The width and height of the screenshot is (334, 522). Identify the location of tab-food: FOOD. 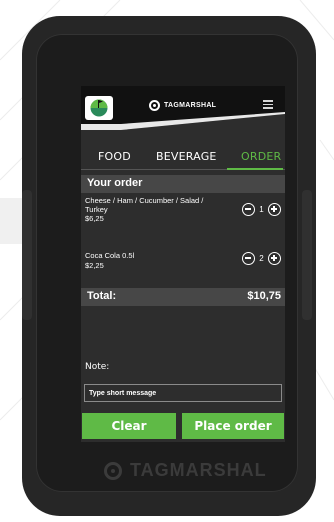
(114, 156).